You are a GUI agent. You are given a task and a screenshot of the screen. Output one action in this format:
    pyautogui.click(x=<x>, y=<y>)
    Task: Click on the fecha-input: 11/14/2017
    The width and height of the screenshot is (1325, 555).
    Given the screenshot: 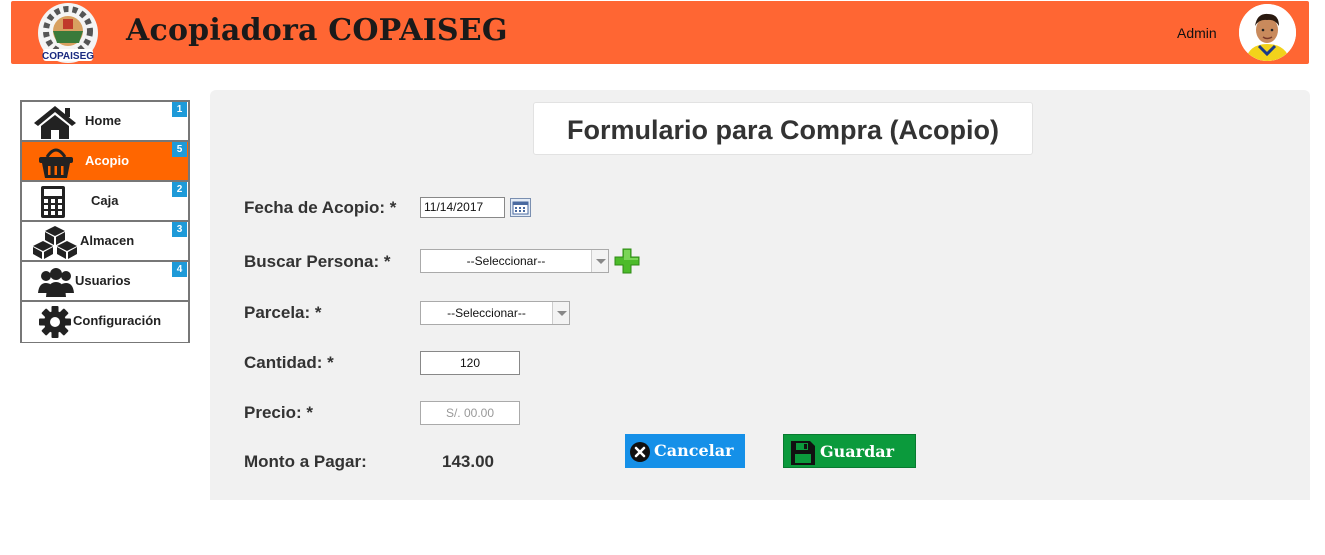 What is the action you would take?
    pyautogui.click(x=462, y=207)
    